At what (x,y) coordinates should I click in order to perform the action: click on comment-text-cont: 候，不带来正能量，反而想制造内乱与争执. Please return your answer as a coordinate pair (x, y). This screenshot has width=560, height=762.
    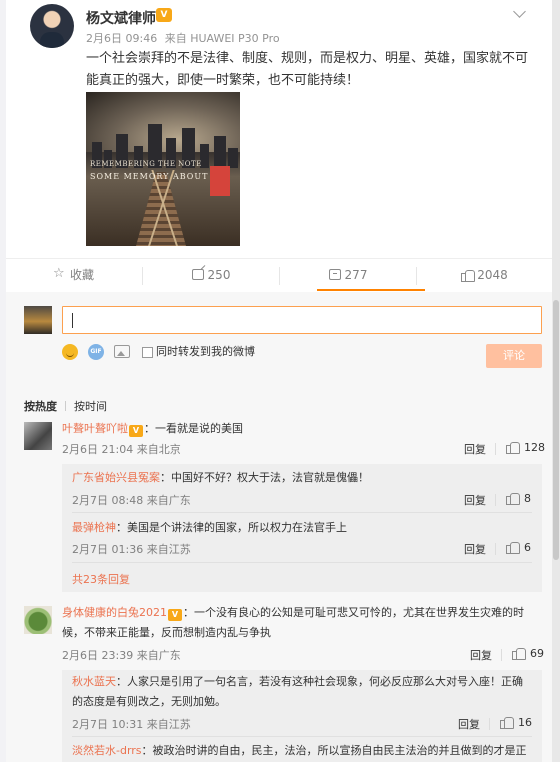
    Looking at the image, I should click on (166, 632).